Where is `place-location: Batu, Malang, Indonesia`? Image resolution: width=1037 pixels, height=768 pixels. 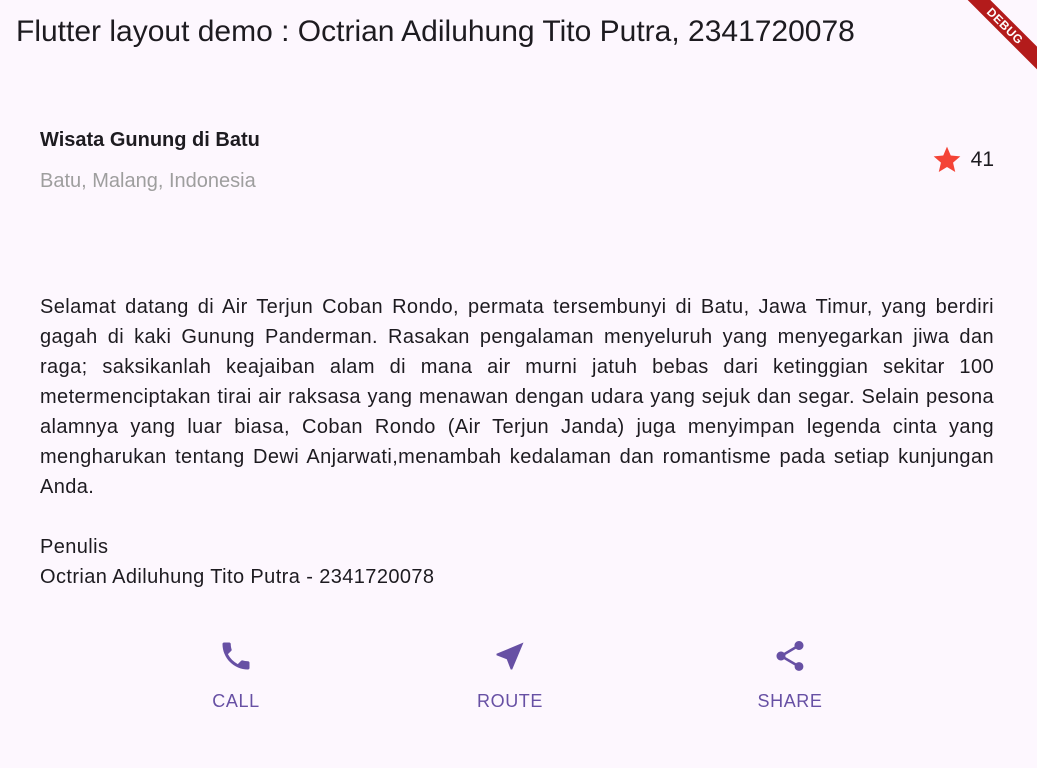
place-location: Batu, Malang, Indonesia is located at coordinates (148, 181).